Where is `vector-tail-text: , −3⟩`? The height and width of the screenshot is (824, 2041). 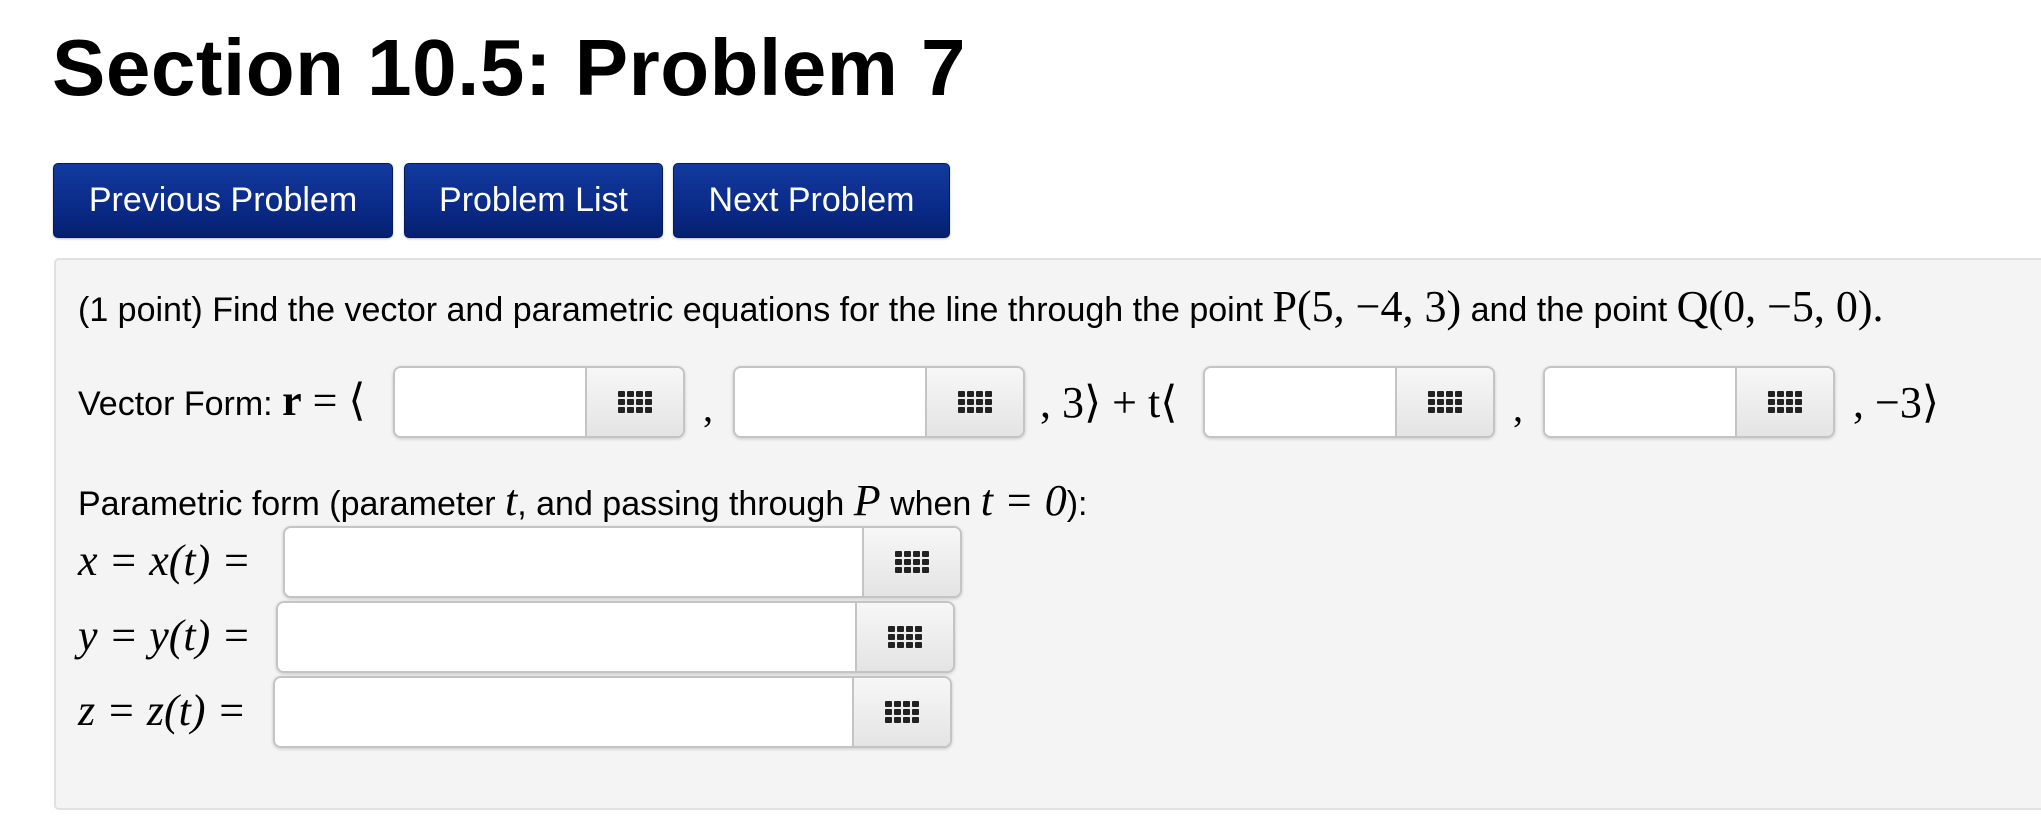
vector-tail-text: , −3⟩ is located at coordinates (1896, 402).